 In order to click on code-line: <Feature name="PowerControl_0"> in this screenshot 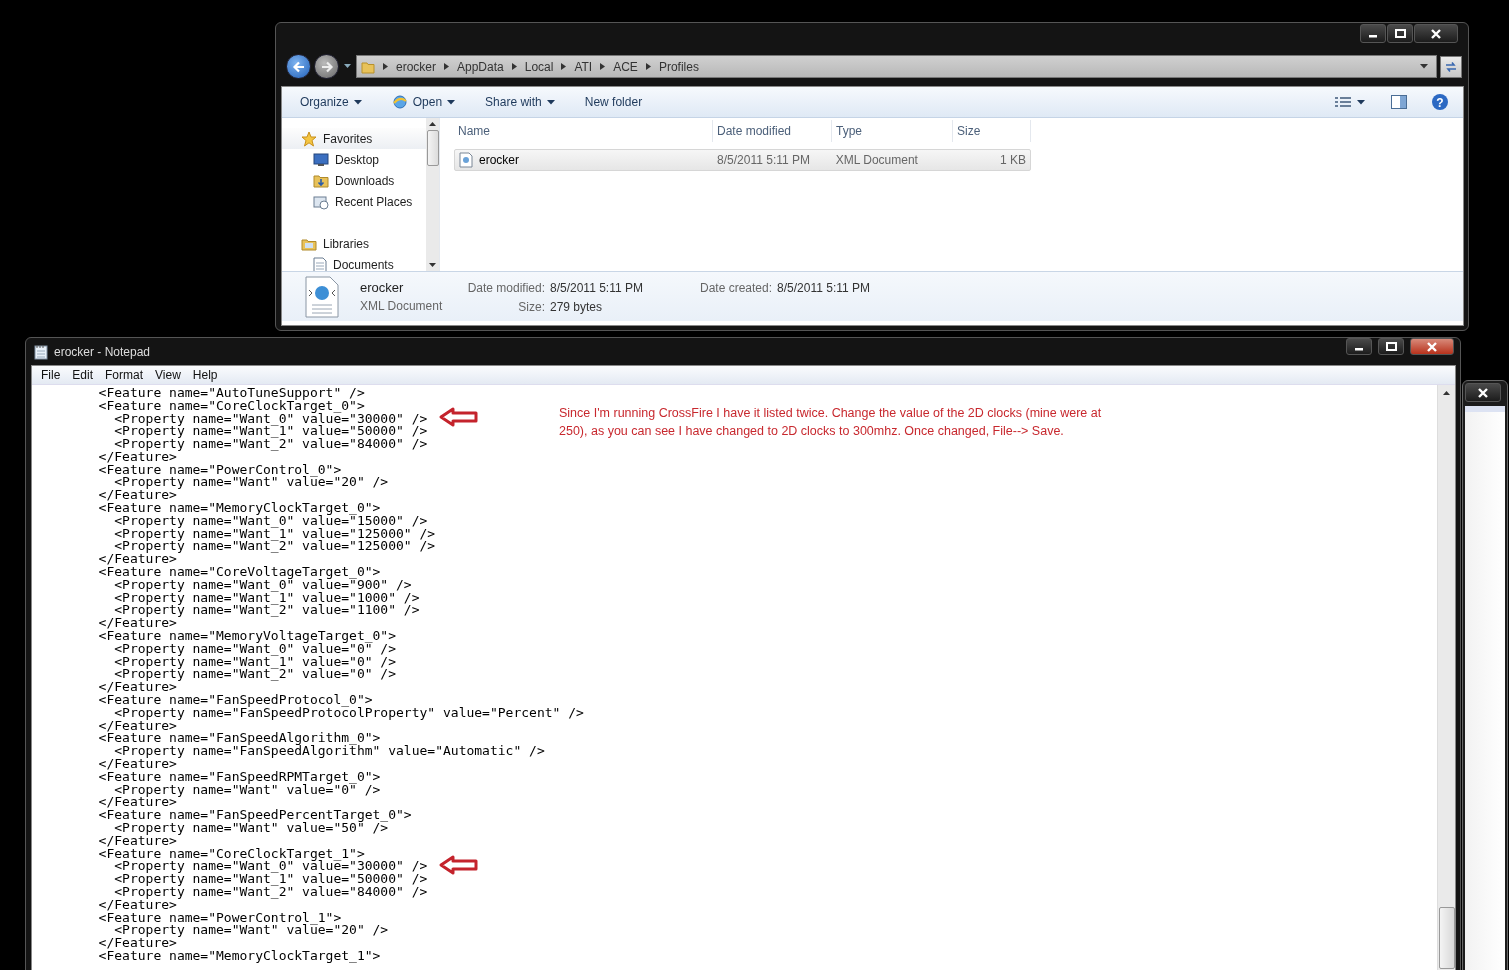, I will do `click(219, 469)`.